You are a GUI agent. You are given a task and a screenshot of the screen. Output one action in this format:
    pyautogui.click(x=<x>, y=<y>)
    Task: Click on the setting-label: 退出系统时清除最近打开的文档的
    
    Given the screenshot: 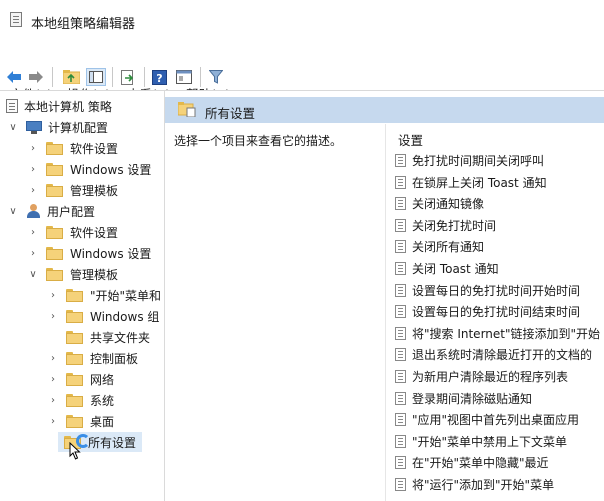 What is the action you would take?
    pyautogui.click(x=502, y=354)
    